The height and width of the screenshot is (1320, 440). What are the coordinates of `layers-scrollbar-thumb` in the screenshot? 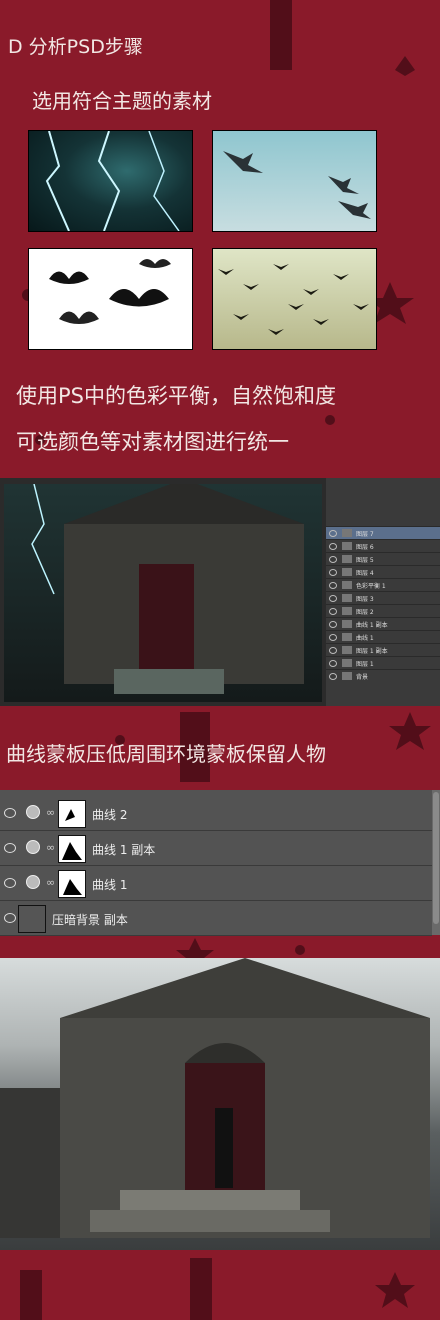 It's located at (436, 858).